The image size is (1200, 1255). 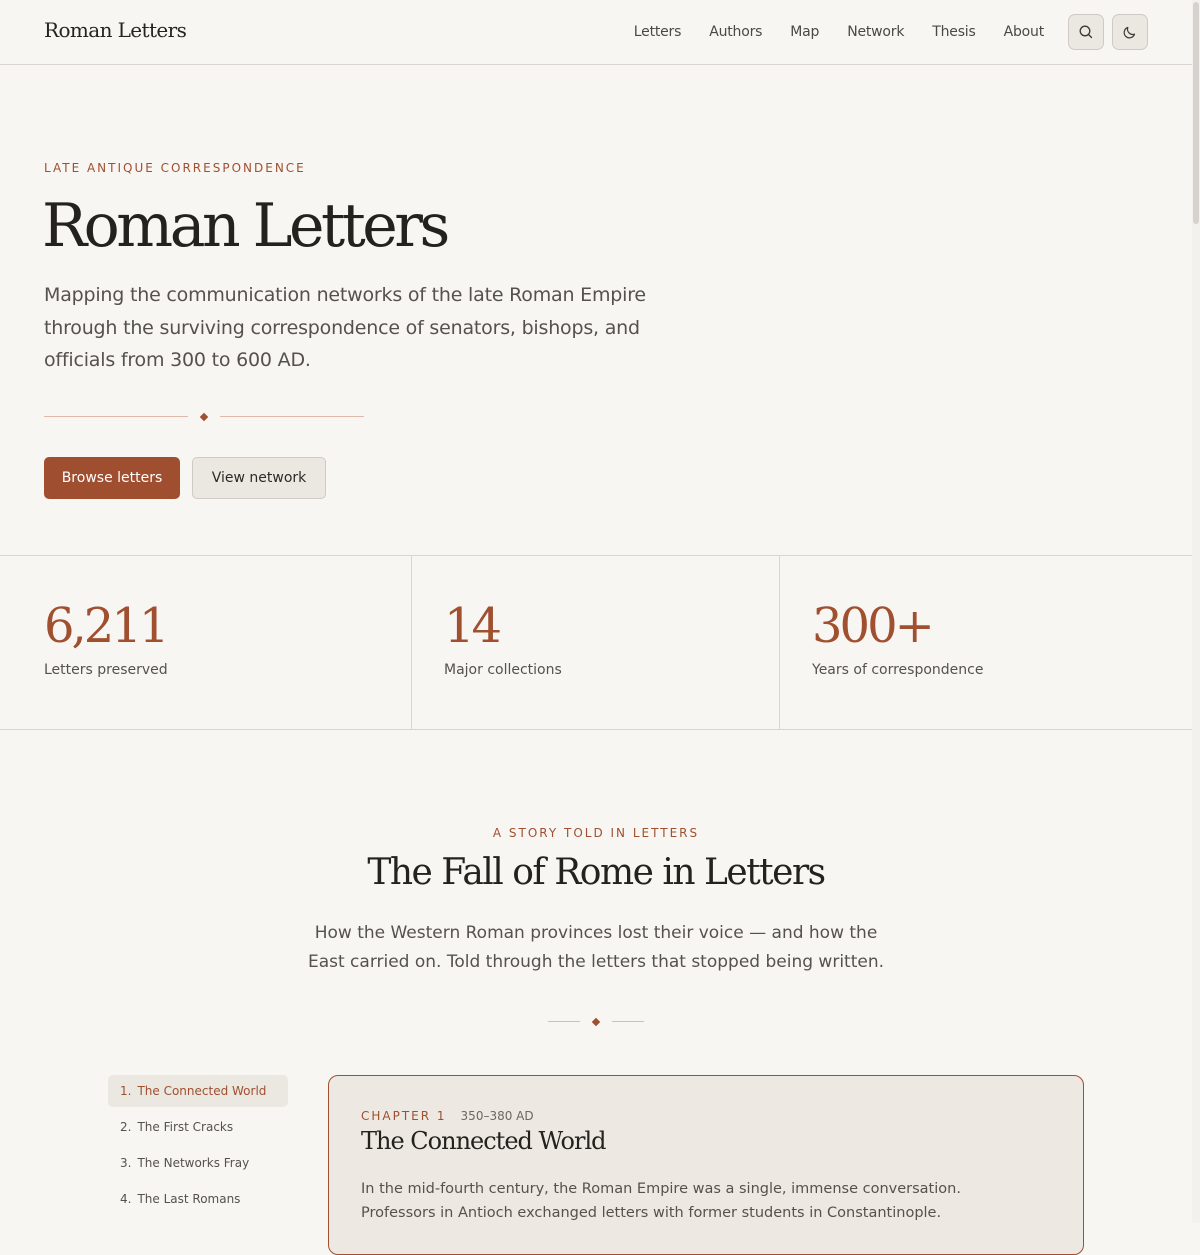 I want to click on story-title: The Fall of Rome in Letters, so click(x=596, y=872).